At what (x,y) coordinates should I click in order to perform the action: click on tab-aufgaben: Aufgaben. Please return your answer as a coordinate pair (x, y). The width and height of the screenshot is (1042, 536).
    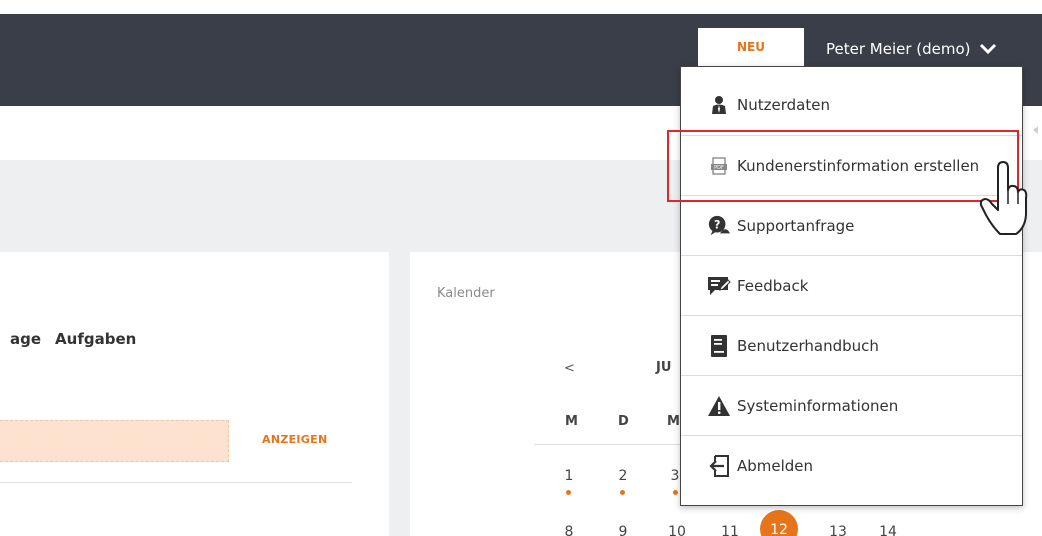
    Looking at the image, I should click on (95, 339).